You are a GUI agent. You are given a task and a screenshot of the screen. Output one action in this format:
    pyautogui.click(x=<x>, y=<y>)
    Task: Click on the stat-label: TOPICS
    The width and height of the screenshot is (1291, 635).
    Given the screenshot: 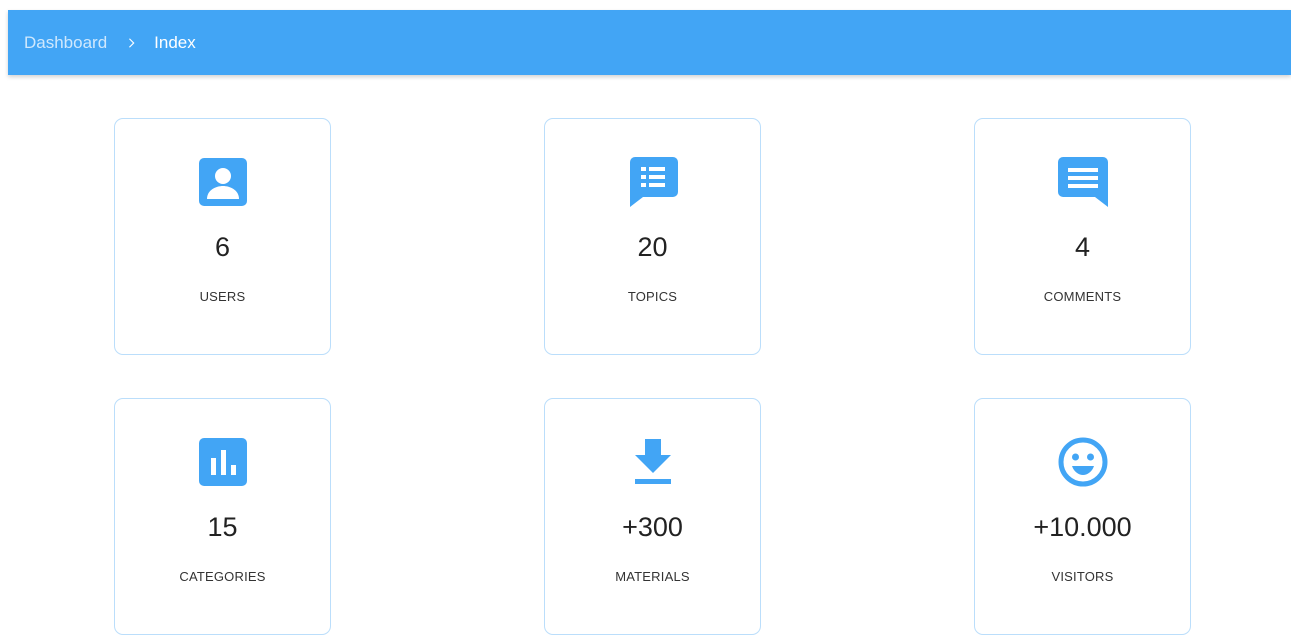 What is the action you would take?
    pyautogui.click(x=652, y=296)
    